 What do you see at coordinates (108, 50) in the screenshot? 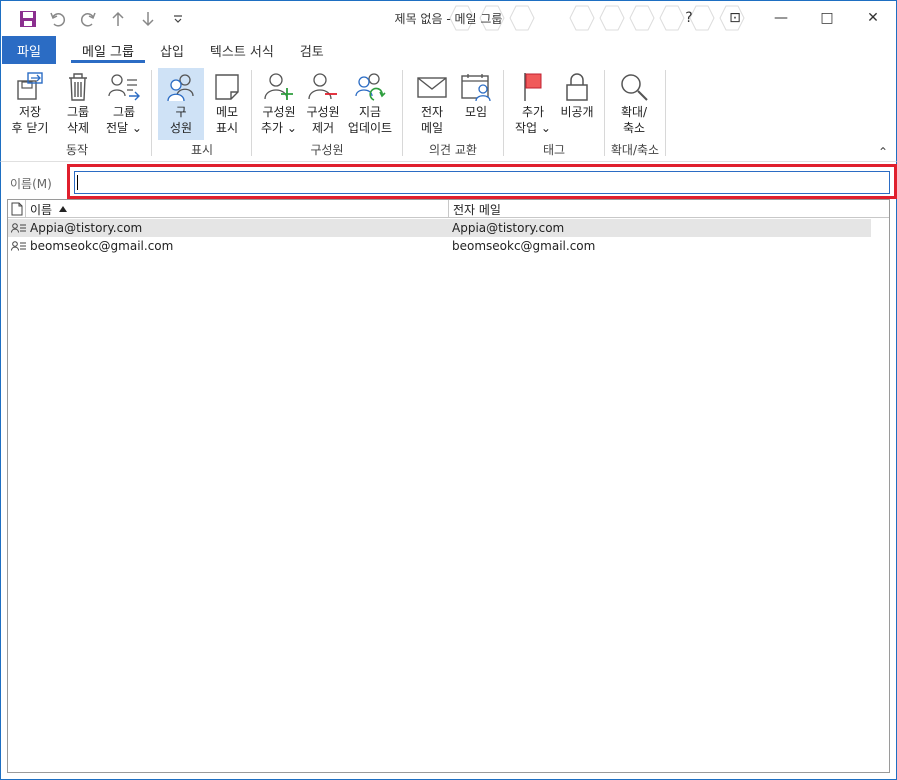
I see `tab-contact-group: 메일 그룹` at bounding box center [108, 50].